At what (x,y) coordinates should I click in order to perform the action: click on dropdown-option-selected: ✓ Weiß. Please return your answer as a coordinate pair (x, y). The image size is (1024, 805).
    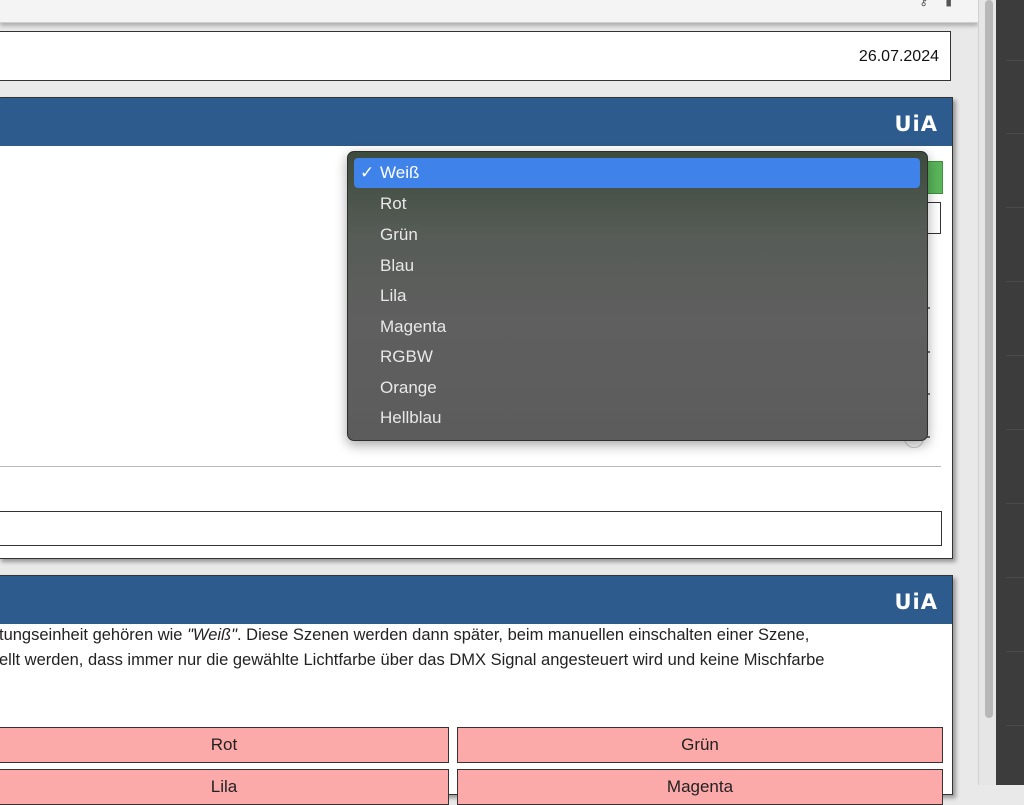
    Looking at the image, I should click on (637, 173).